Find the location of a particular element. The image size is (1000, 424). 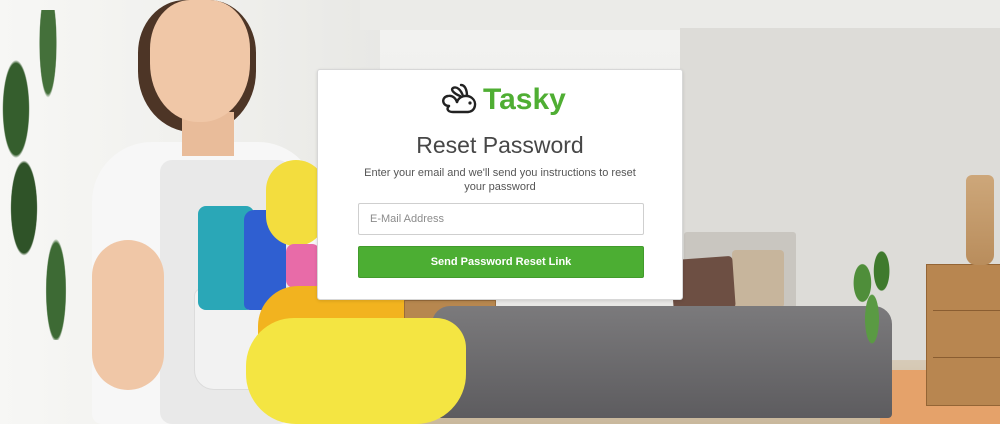

background-dresser is located at coordinates (963, 335).